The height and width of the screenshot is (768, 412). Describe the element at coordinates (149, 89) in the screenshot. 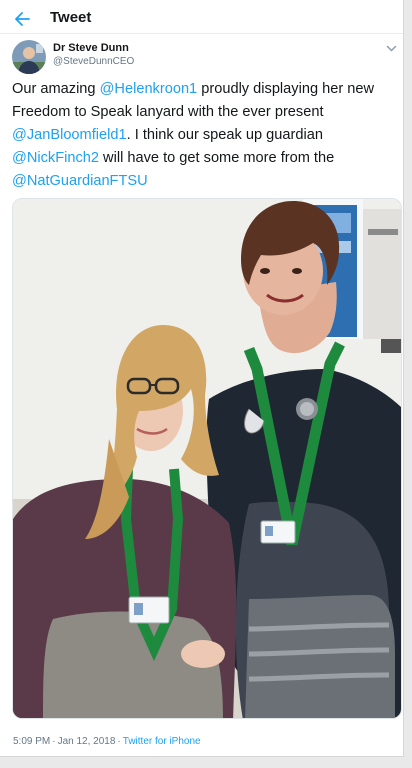

I see `mention-link: @Helenkroon1` at that location.